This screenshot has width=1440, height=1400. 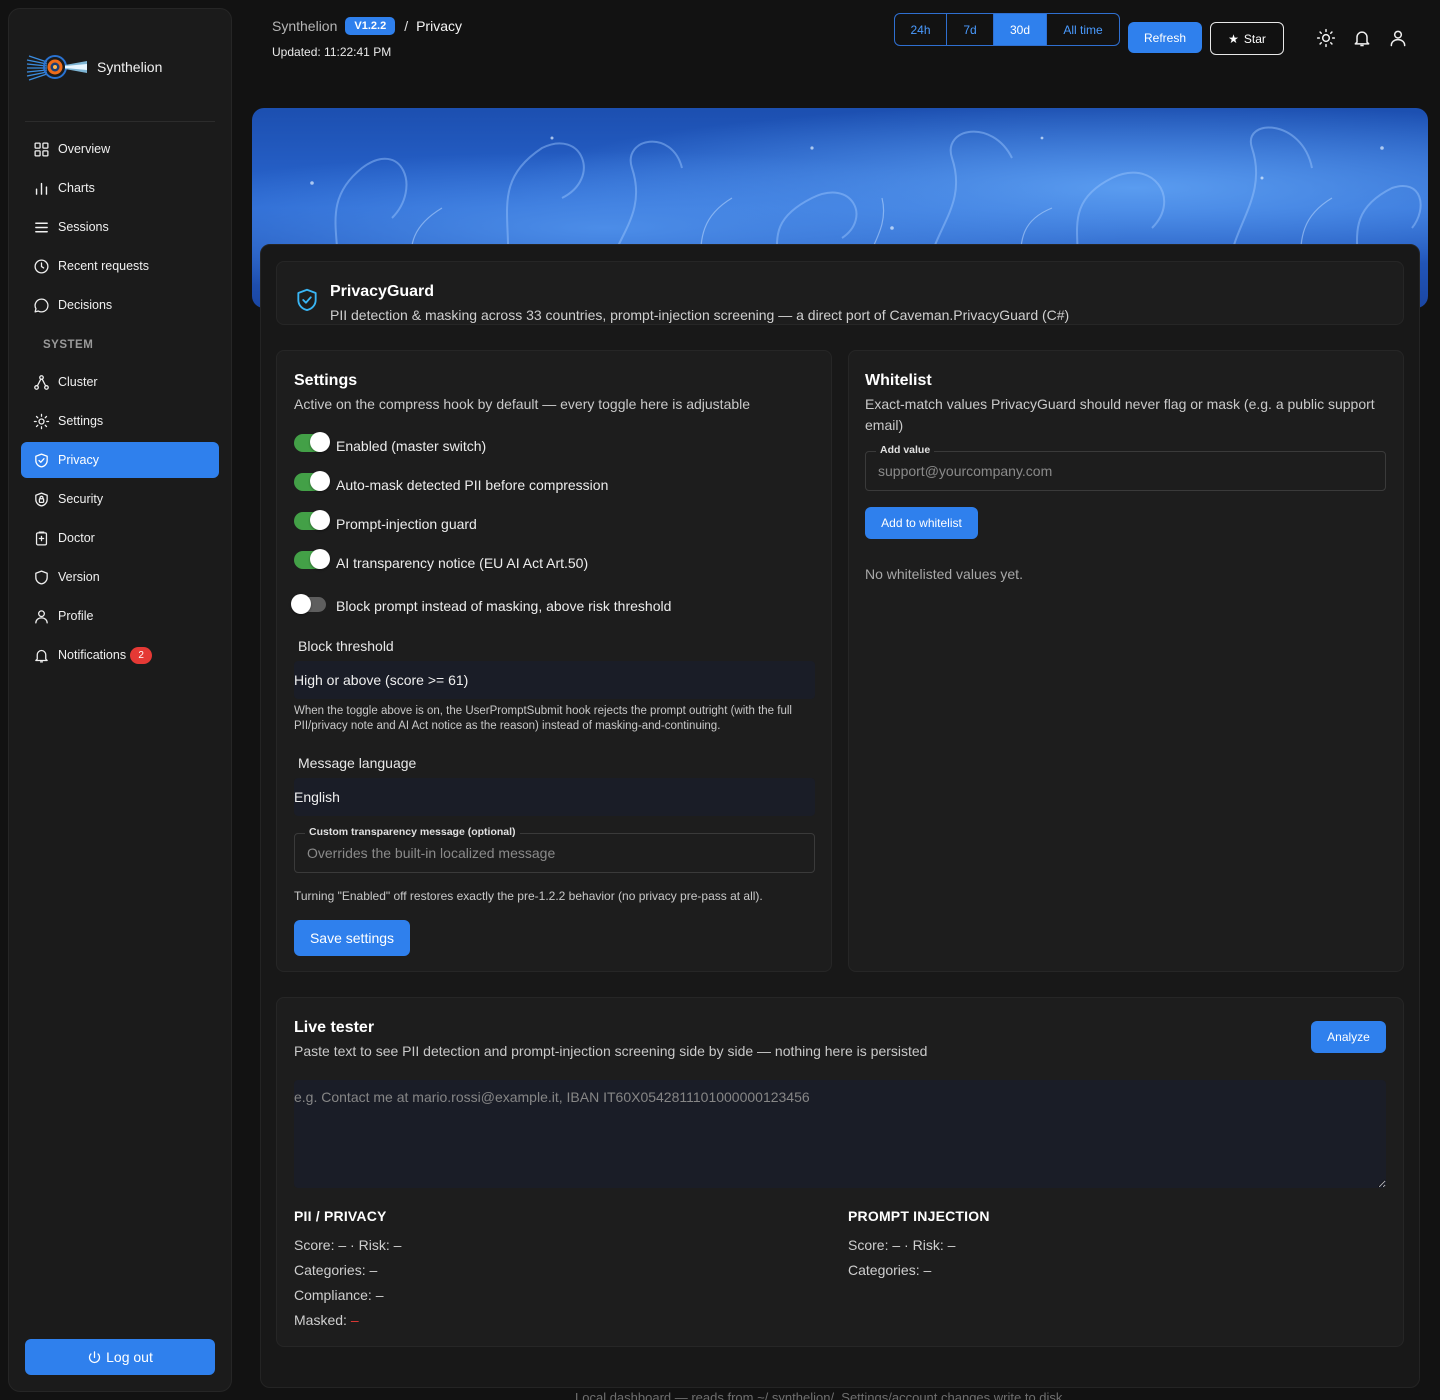 What do you see at coordinates (312, 441) in the screenshot?
I see `toggle-enabled` at bounding box center [312, 441].